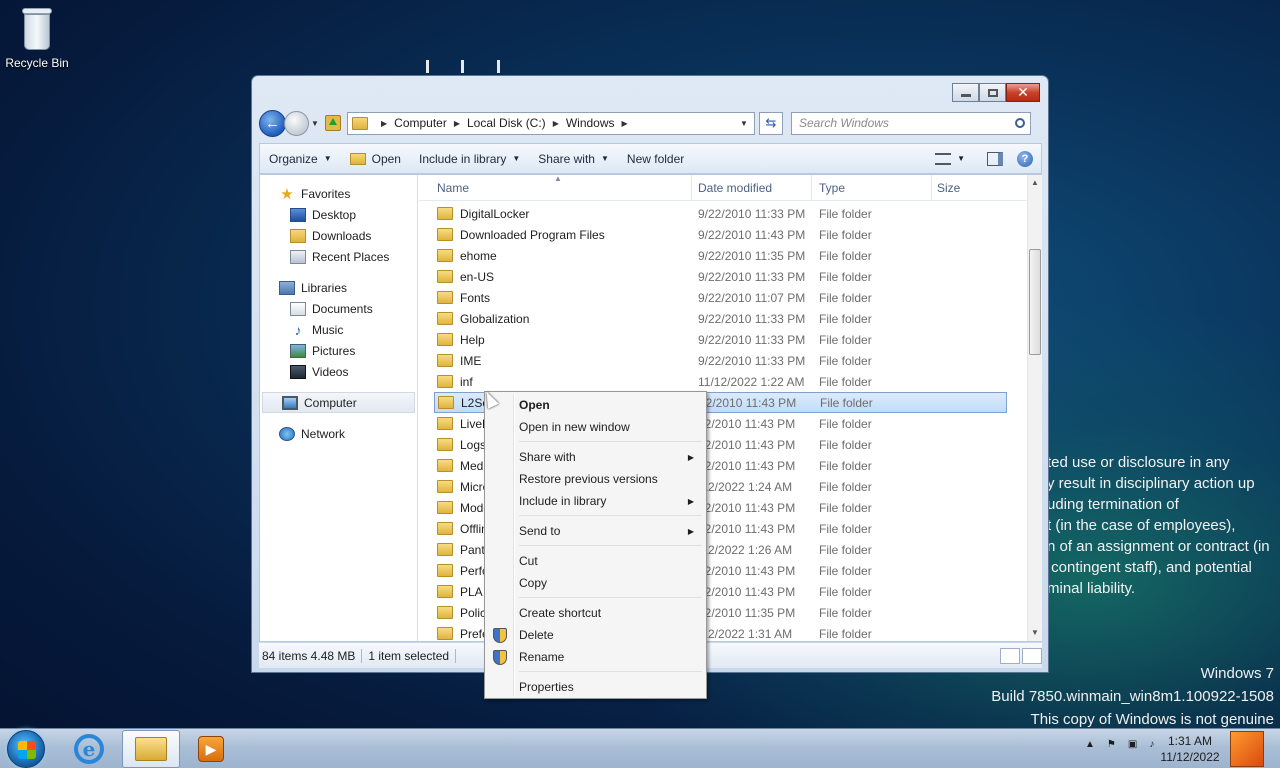 The image size is (1280, 768). What do you see at coordinates (471, 360) in the screenshot?
I see `file-name: IME` at bounding box center [471, 360].